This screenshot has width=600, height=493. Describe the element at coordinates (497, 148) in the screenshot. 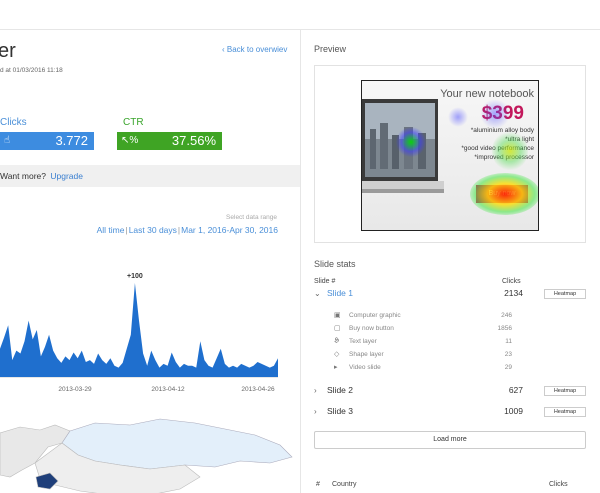

I see `ad-feature: *good video performance` at that location.